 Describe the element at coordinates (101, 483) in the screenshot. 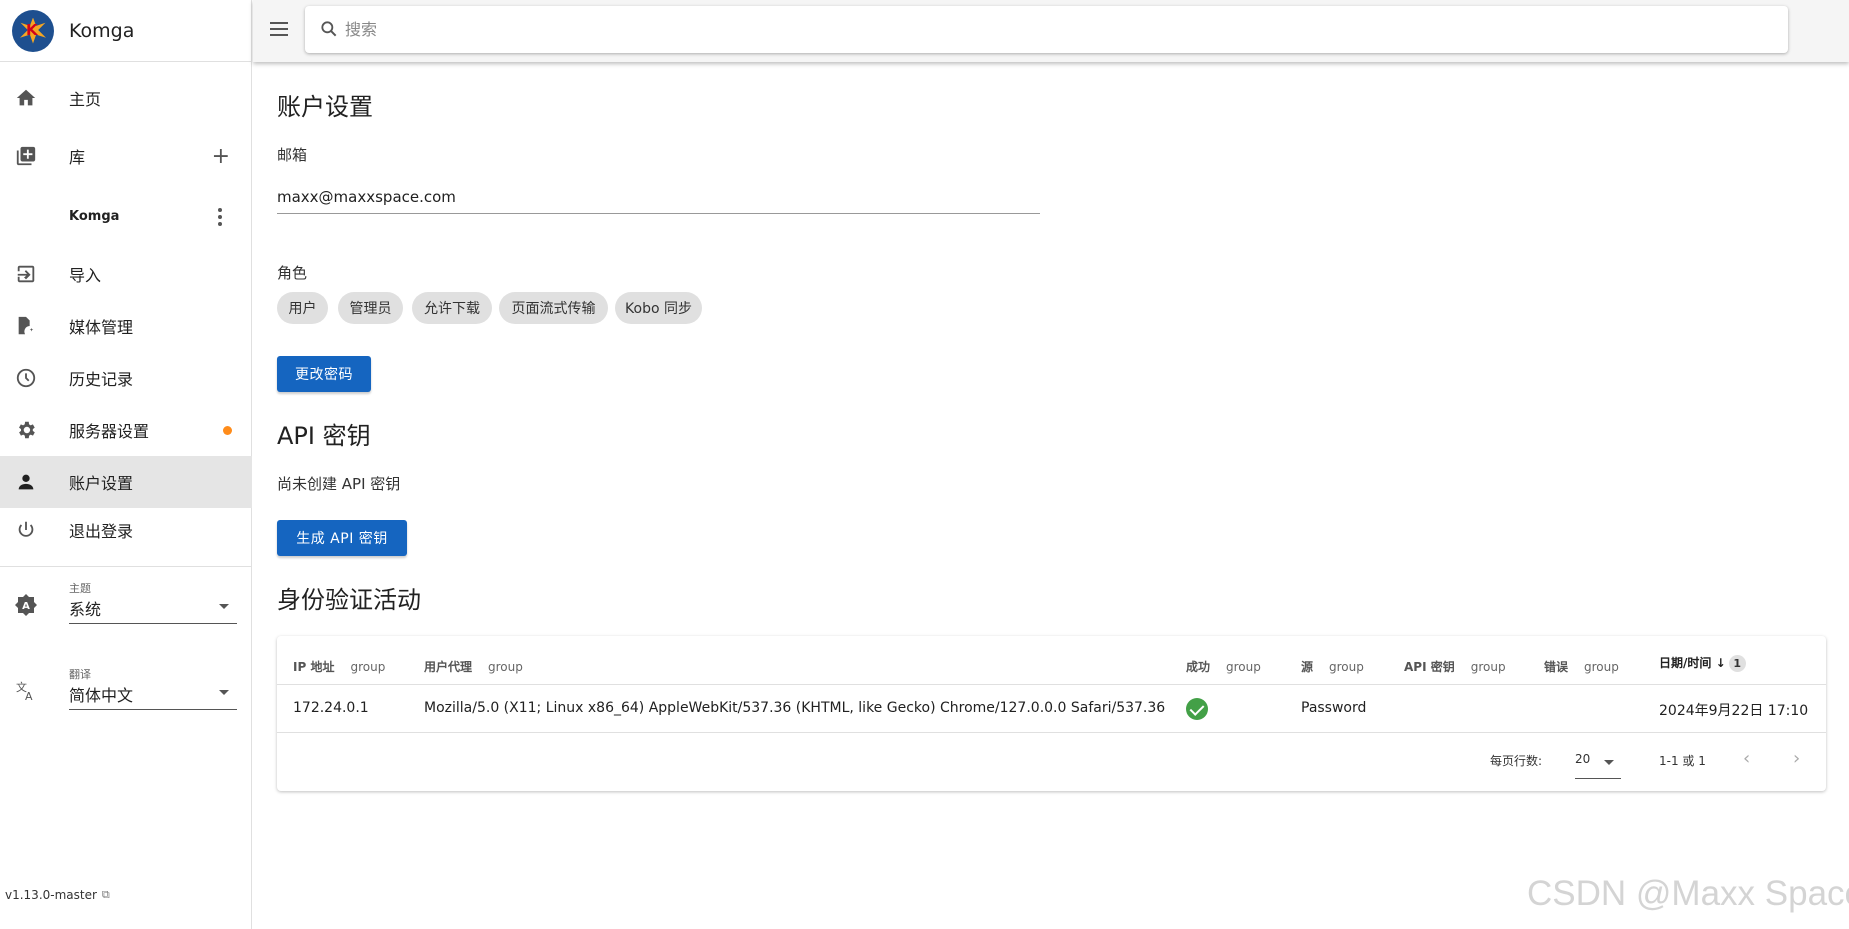

I see `sidebar-item-label: 账户设置` at that location.